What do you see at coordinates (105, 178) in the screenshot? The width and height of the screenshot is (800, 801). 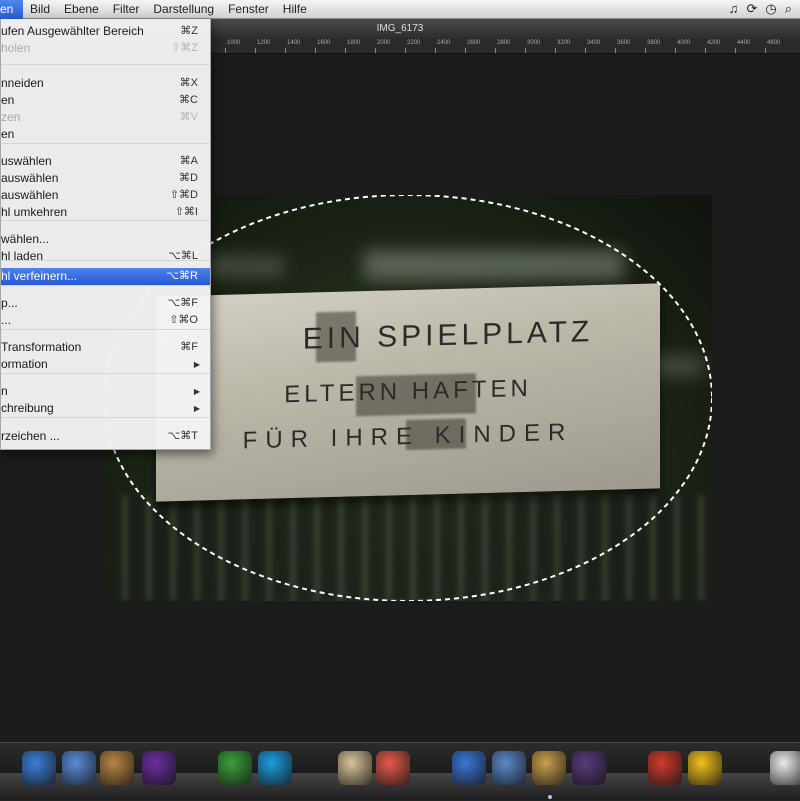 I see `menu-item: auswählen ⌘D` at bounding box center [105, 178].